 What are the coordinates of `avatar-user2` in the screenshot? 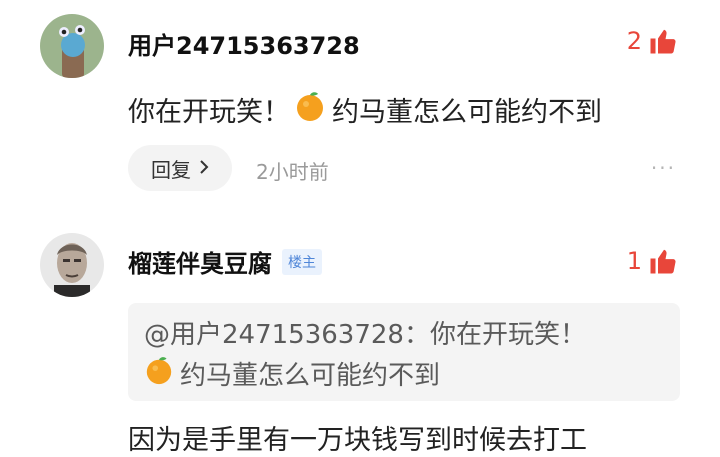 It's located at (72, 265).